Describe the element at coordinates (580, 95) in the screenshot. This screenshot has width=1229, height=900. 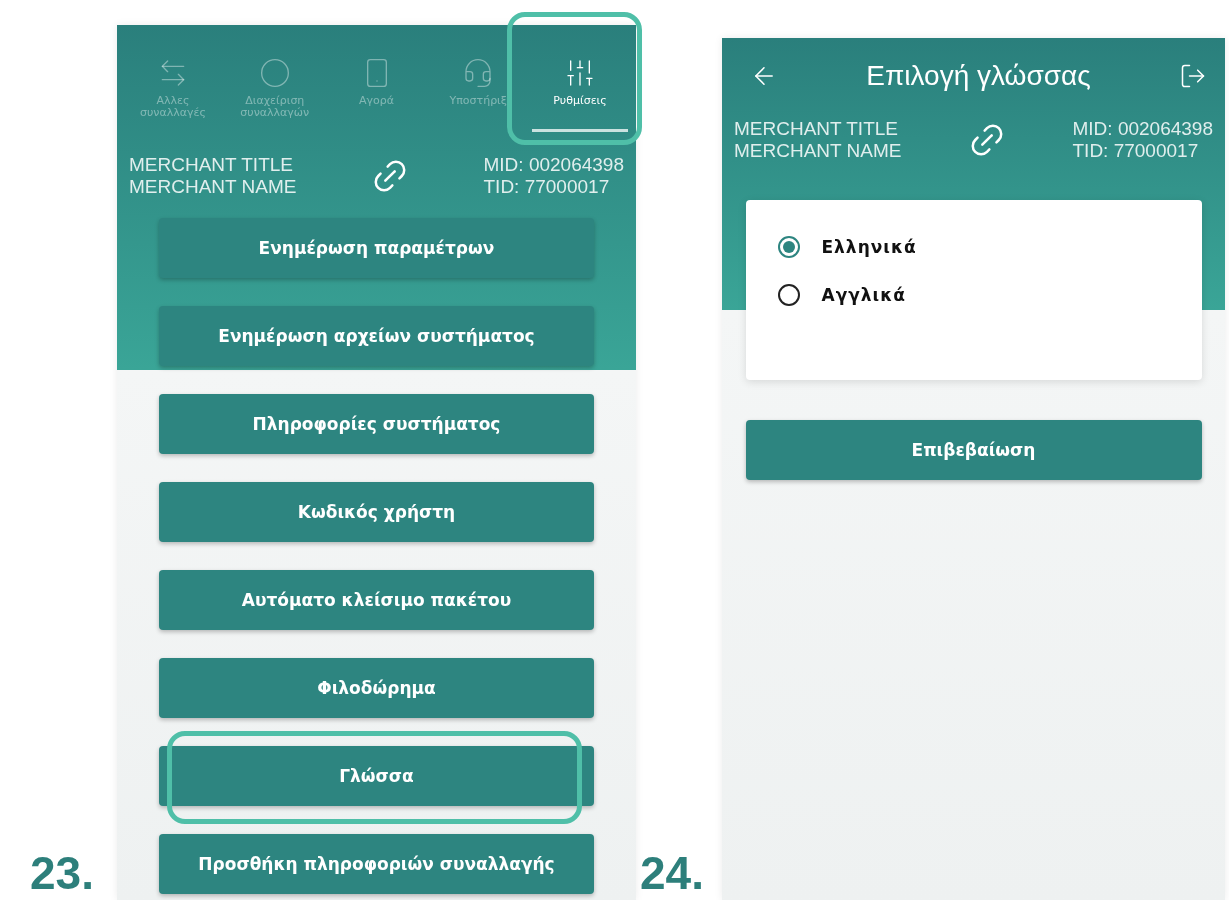
I see `nav-tab: Ρυθμίσεις` at that location.